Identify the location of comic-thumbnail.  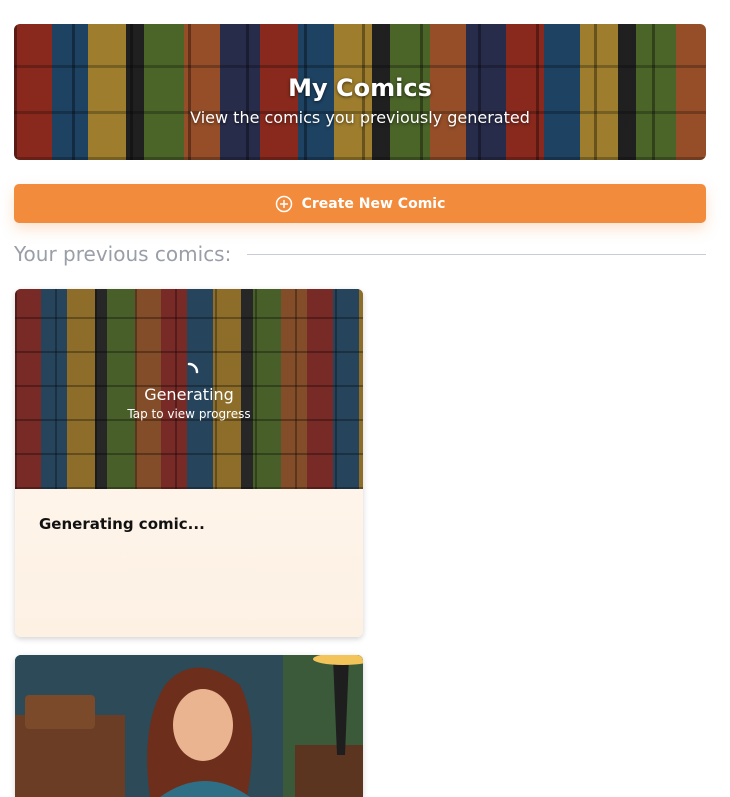
(189, 726).